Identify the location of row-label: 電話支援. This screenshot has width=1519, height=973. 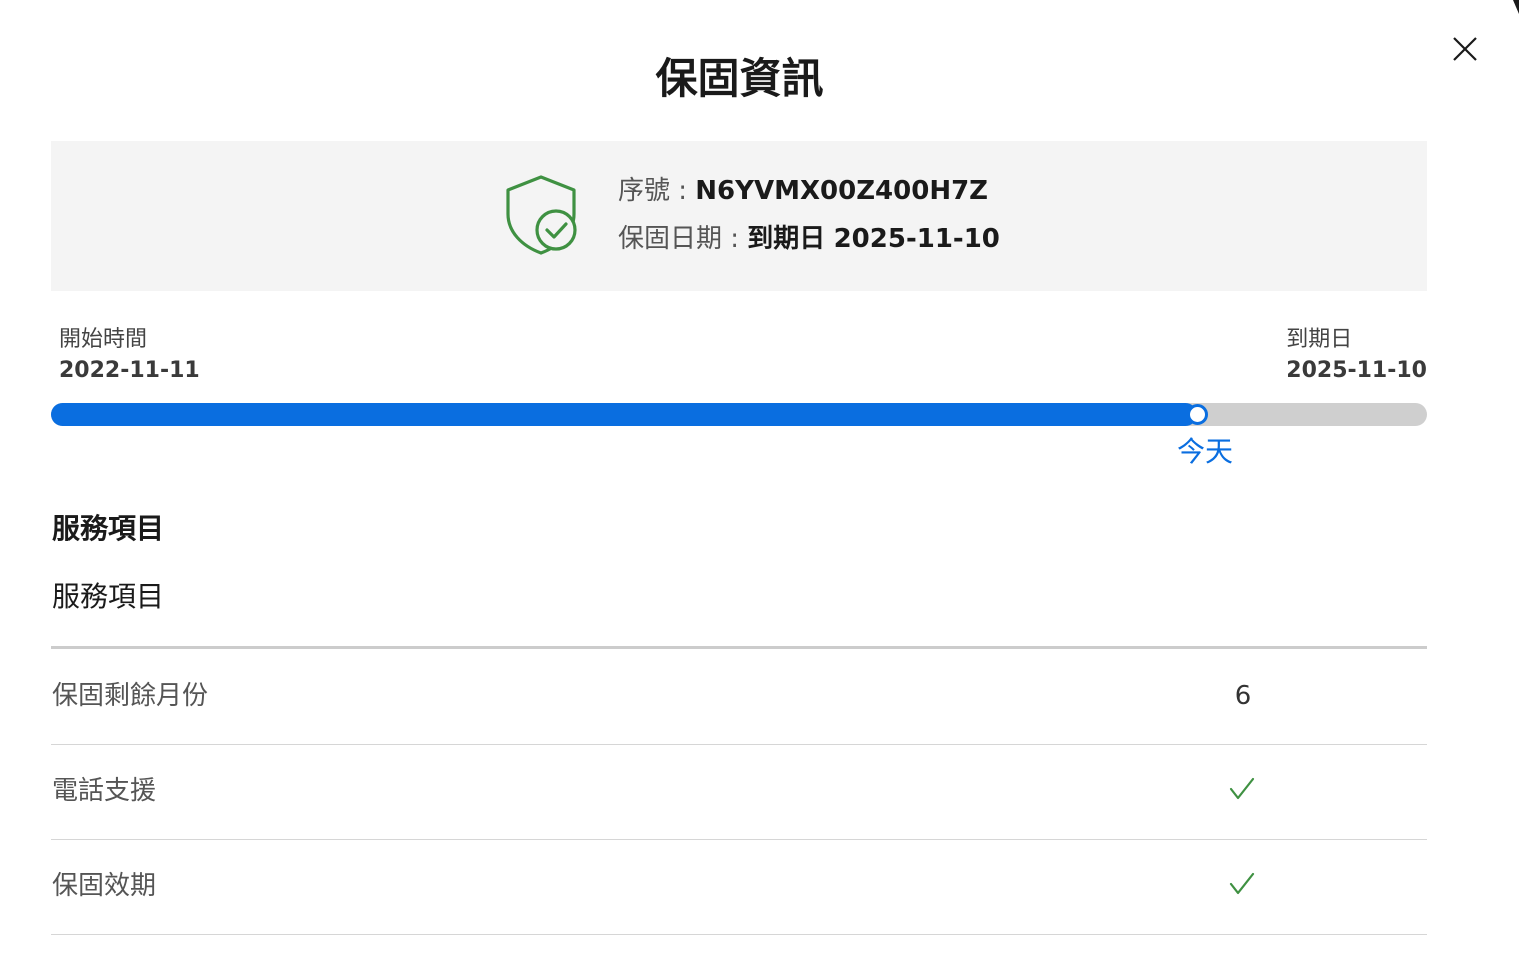
(104, 791).